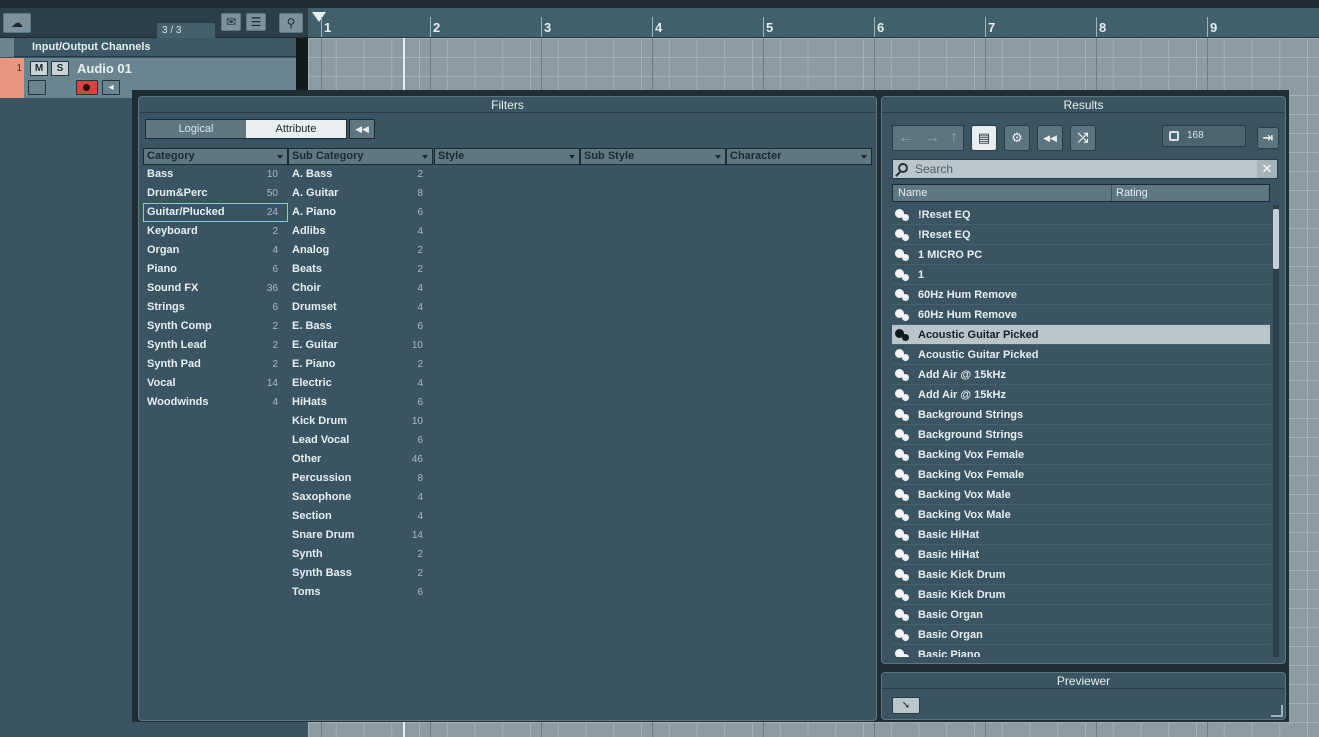 The image size is (1319, 737). Describe the element at coordinates (360, 478) in the screenshot. I see `subcategory-item: Percussion 8` at that location.